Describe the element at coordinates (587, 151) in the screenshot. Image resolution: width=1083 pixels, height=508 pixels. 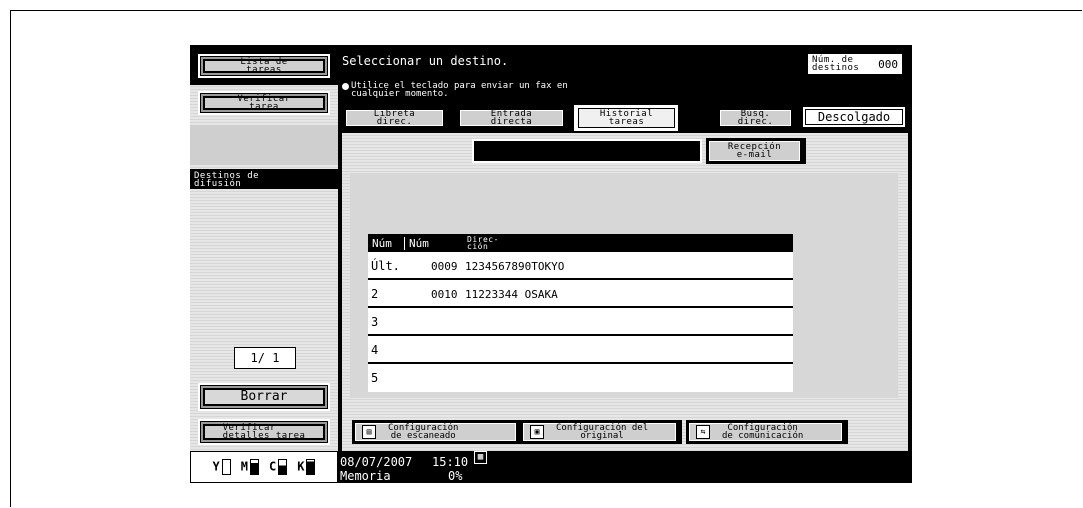
I see `search-input` at that location.